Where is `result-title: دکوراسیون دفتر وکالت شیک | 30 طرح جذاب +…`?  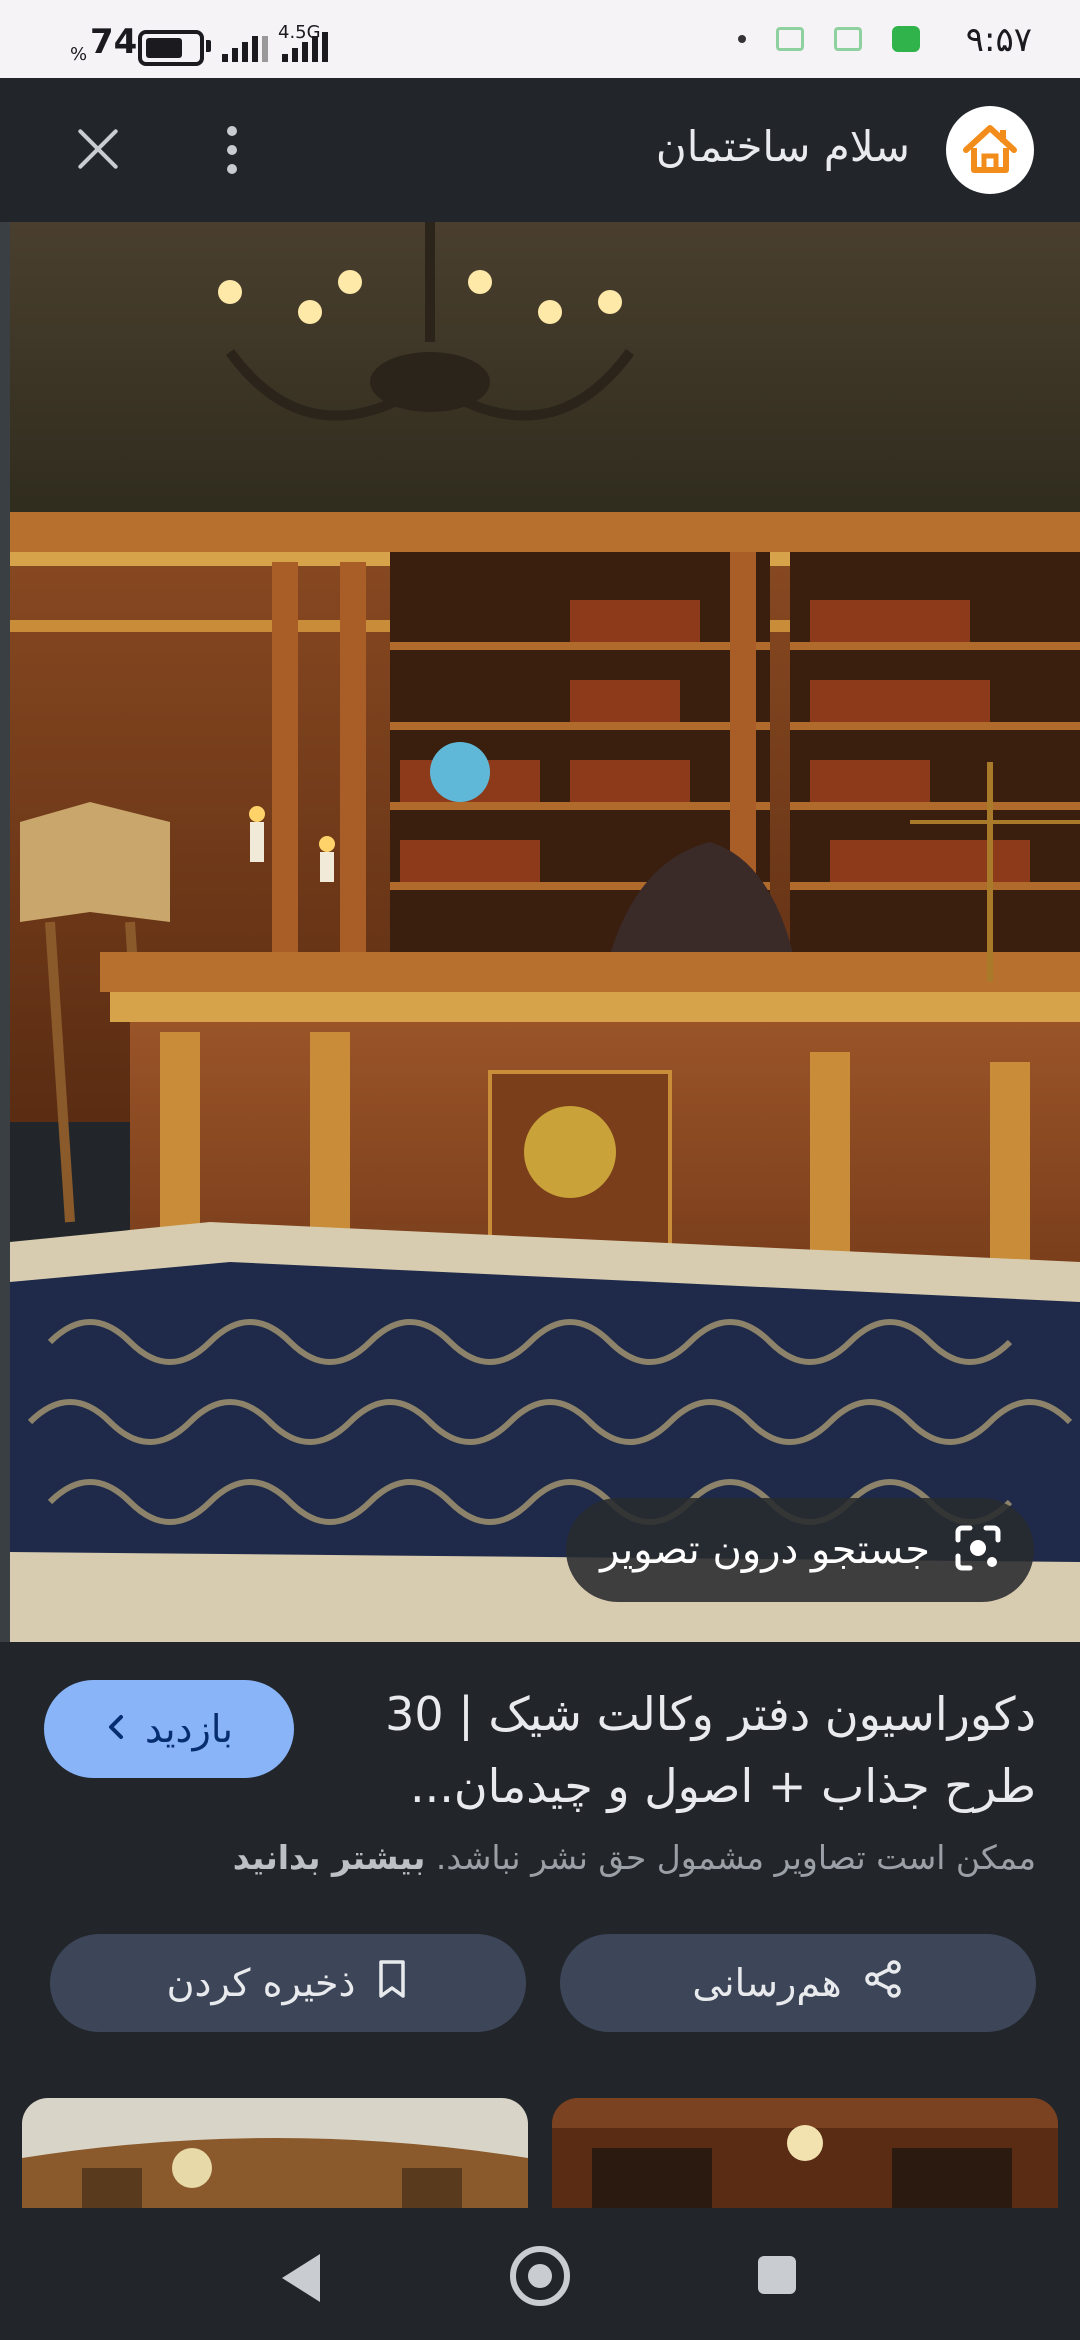 result-title: دکوراسیون دفتر وکالت شیک | 30 طرح جذاب +… is located at coordinates (696, 1750).